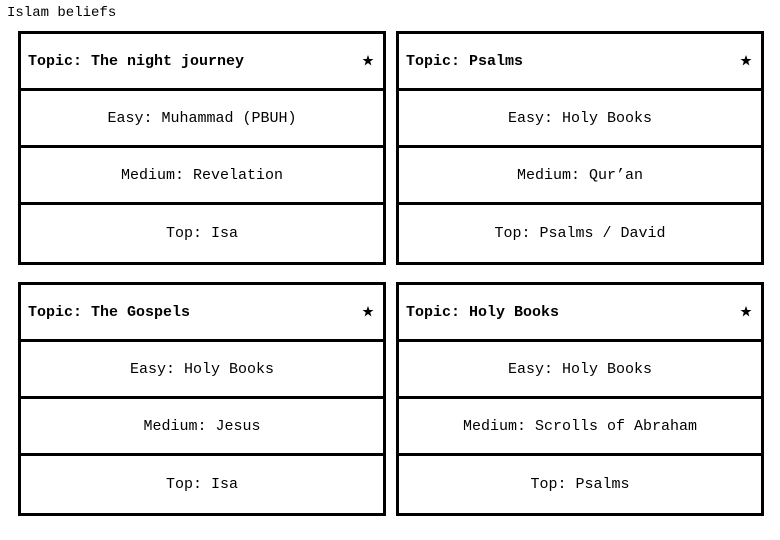 The width and height of the screenshot is (780, 540). Describe the element at coordinates (580, 484) in the screenshot. I see `top-question: Top: Psalms` at that location.